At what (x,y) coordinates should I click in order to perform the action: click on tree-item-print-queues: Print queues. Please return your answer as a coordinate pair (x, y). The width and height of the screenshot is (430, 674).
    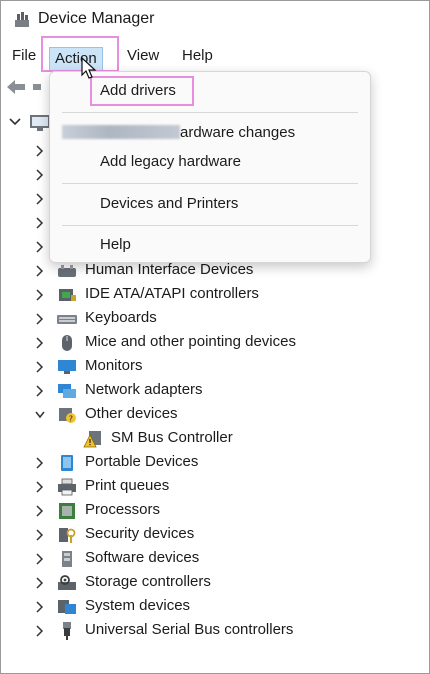
    Looking at the image, I should click on (215, 487).